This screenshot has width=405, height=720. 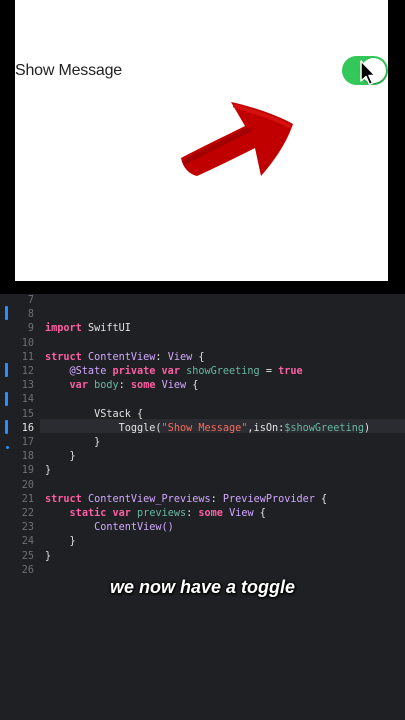 I want to click on line-number: 12, so click(x=27, y=371).